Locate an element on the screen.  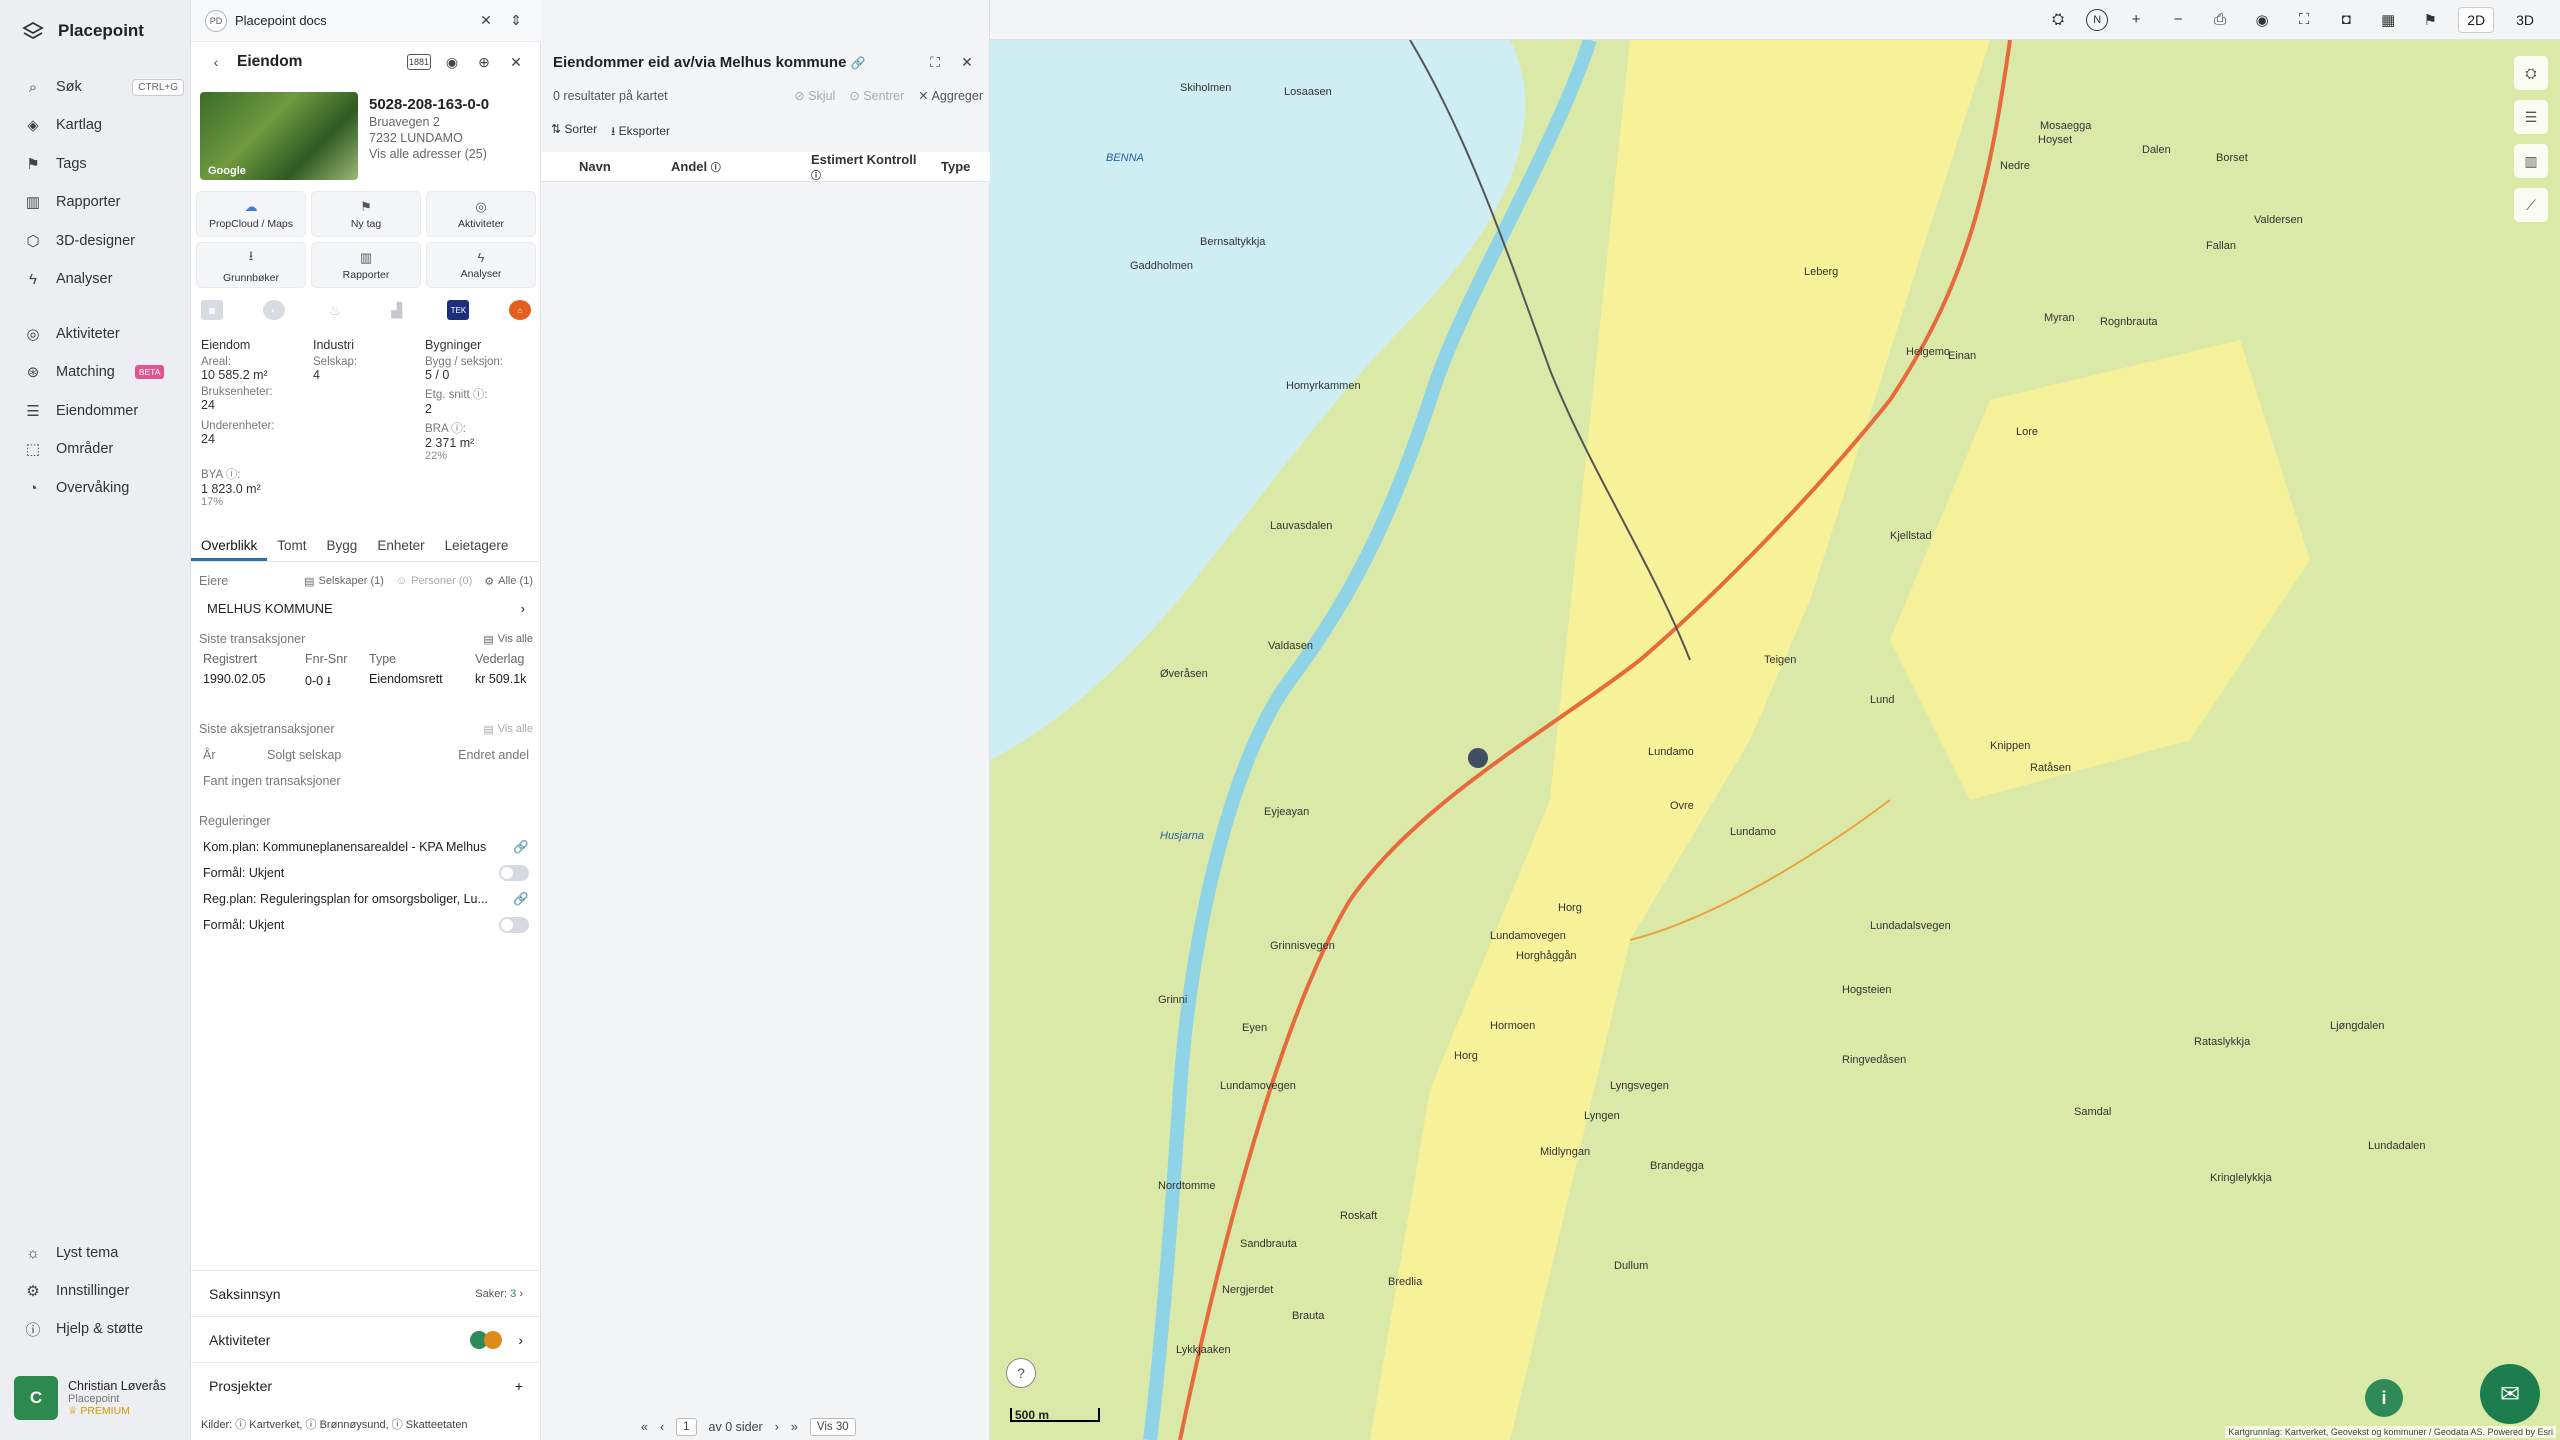
view-3d-button: 3D is located at coordinates (2525, 20).